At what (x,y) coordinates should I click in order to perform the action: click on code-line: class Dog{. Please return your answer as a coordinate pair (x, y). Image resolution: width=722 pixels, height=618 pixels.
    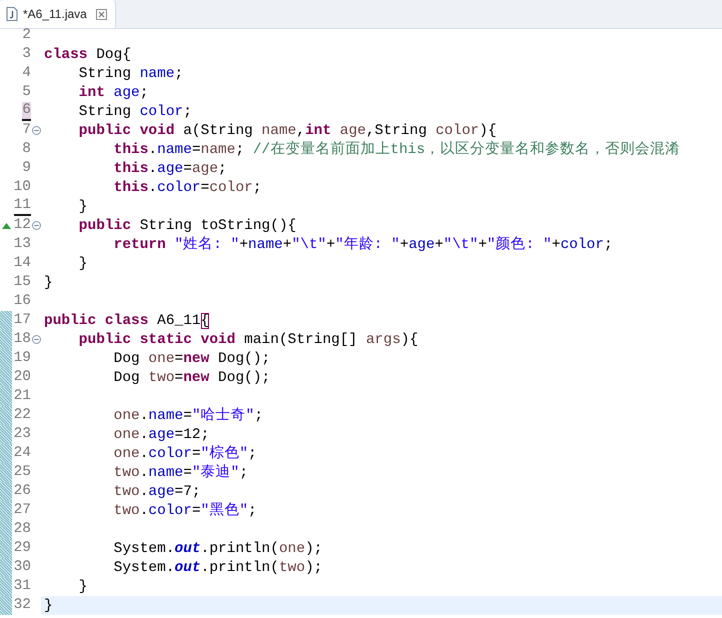
    Looking at the image, I should click on (88, 55).